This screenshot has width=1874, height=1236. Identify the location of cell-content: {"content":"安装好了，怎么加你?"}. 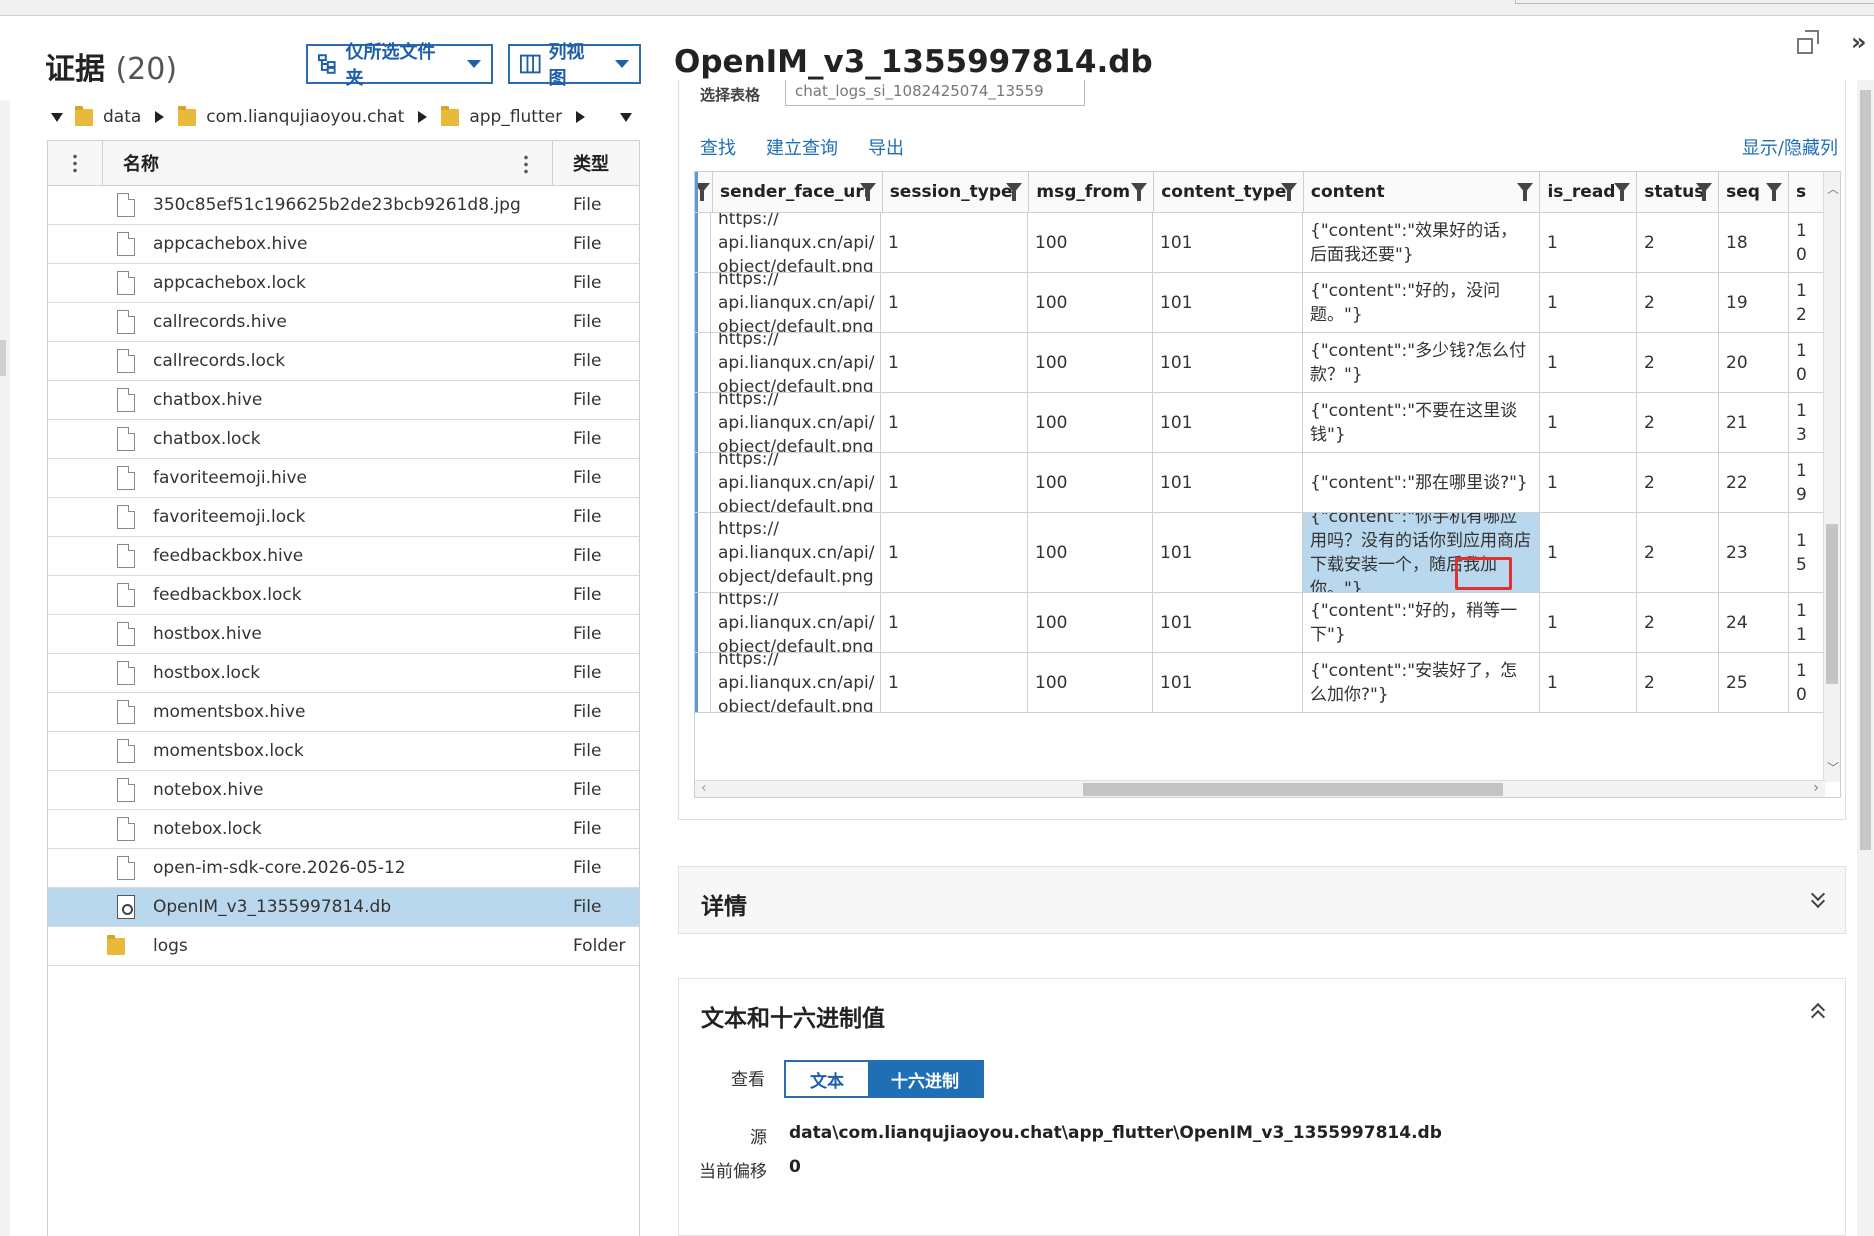
(1421, 682).